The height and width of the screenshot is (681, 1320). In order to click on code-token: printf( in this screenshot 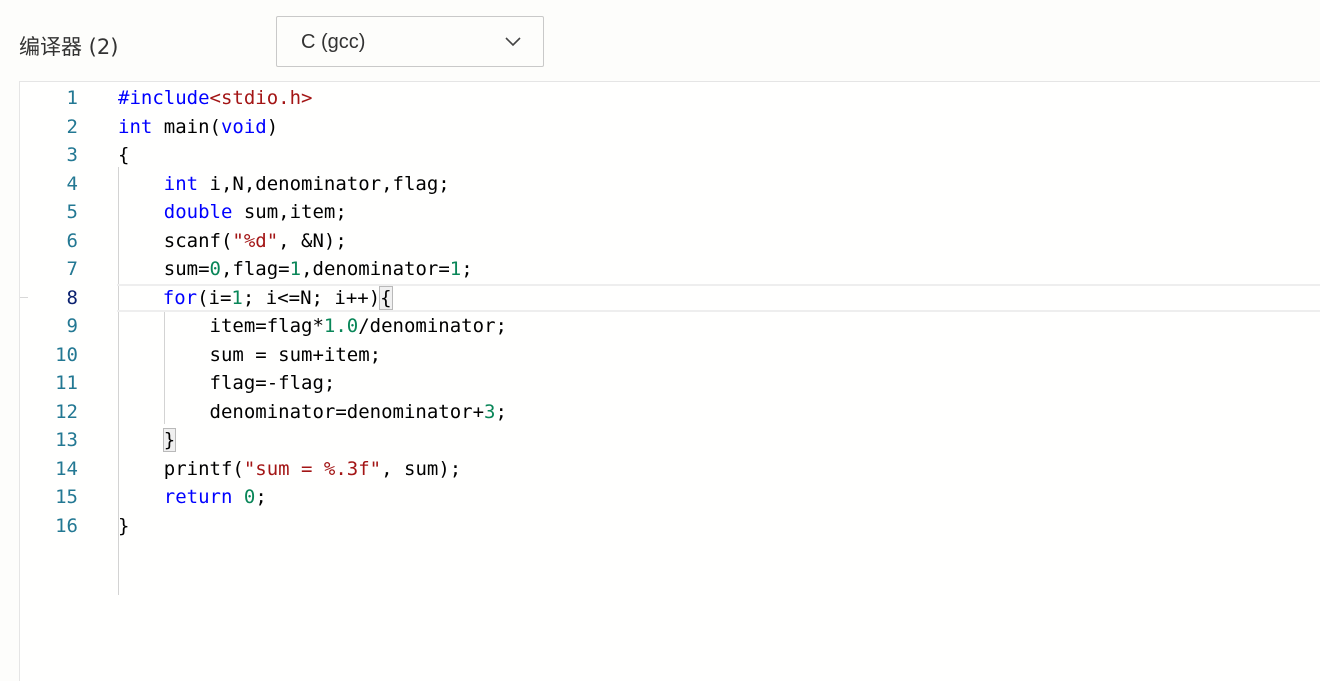, I will do `click(181, 468)`.